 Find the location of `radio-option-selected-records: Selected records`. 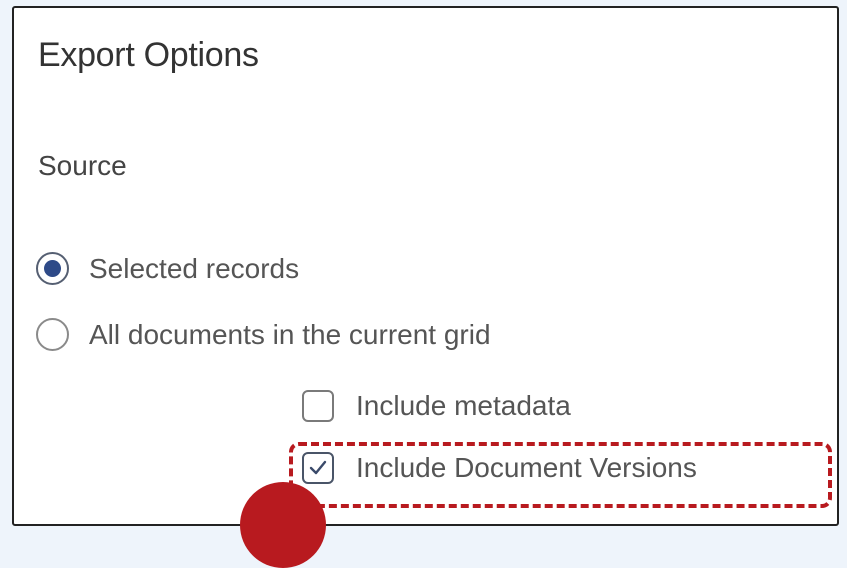

radio-option-selected-records: Selected records is located at coordinates (167, 268).